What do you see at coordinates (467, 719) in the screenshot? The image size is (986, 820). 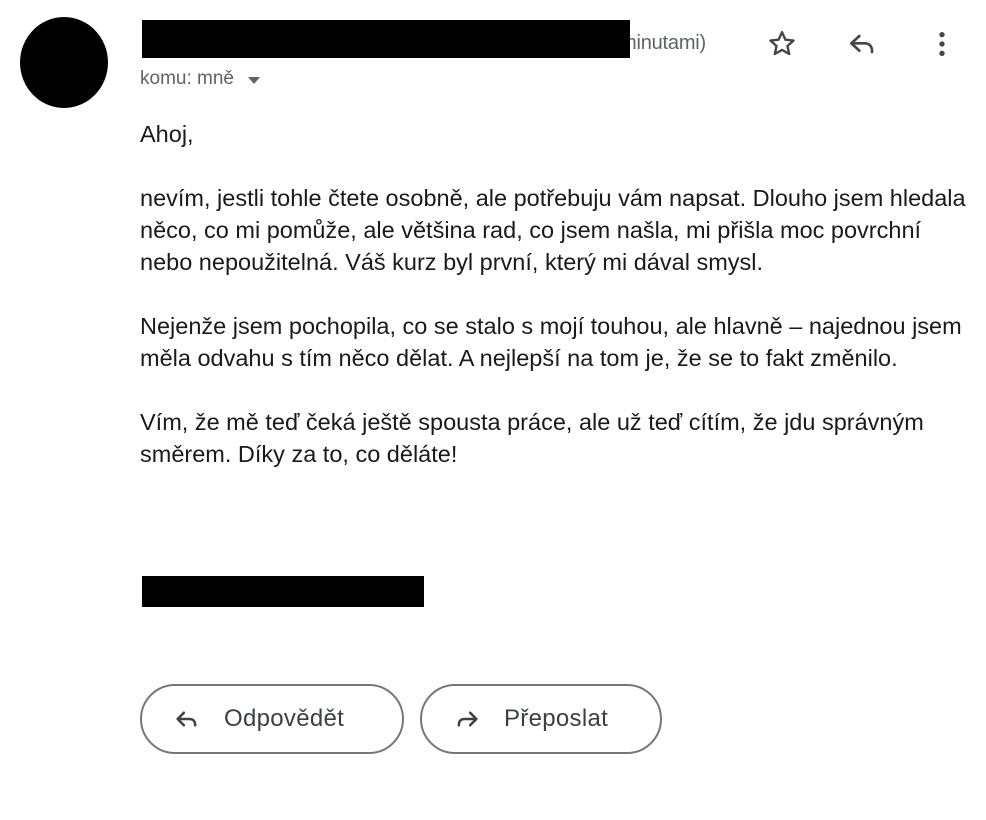 I see `forward-icon` at bounding box center [467, 719].